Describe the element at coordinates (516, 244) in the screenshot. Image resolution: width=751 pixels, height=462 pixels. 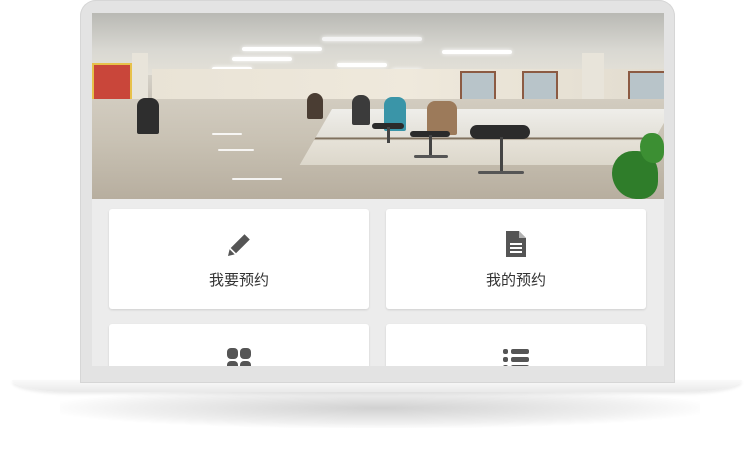
I see `document-icon` at that location.